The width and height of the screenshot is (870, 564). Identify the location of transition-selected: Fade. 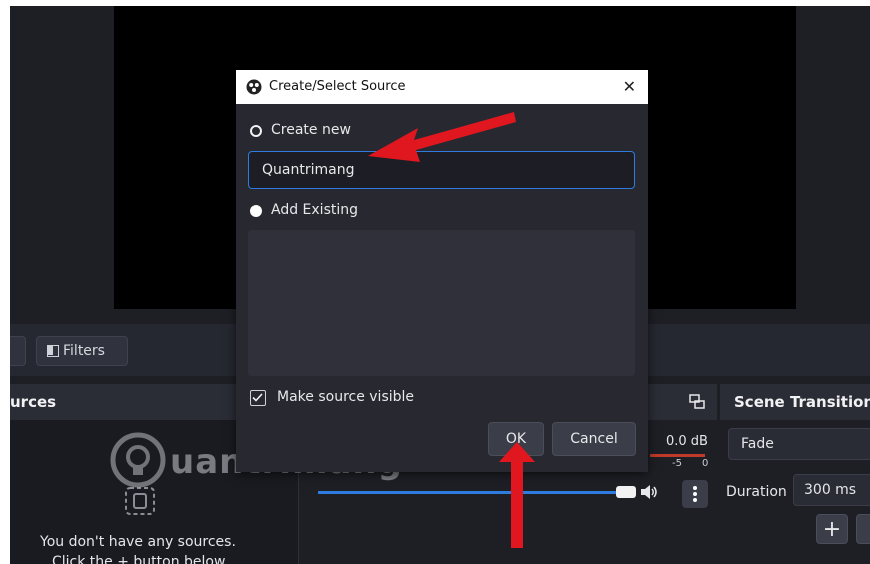
(757, 444).